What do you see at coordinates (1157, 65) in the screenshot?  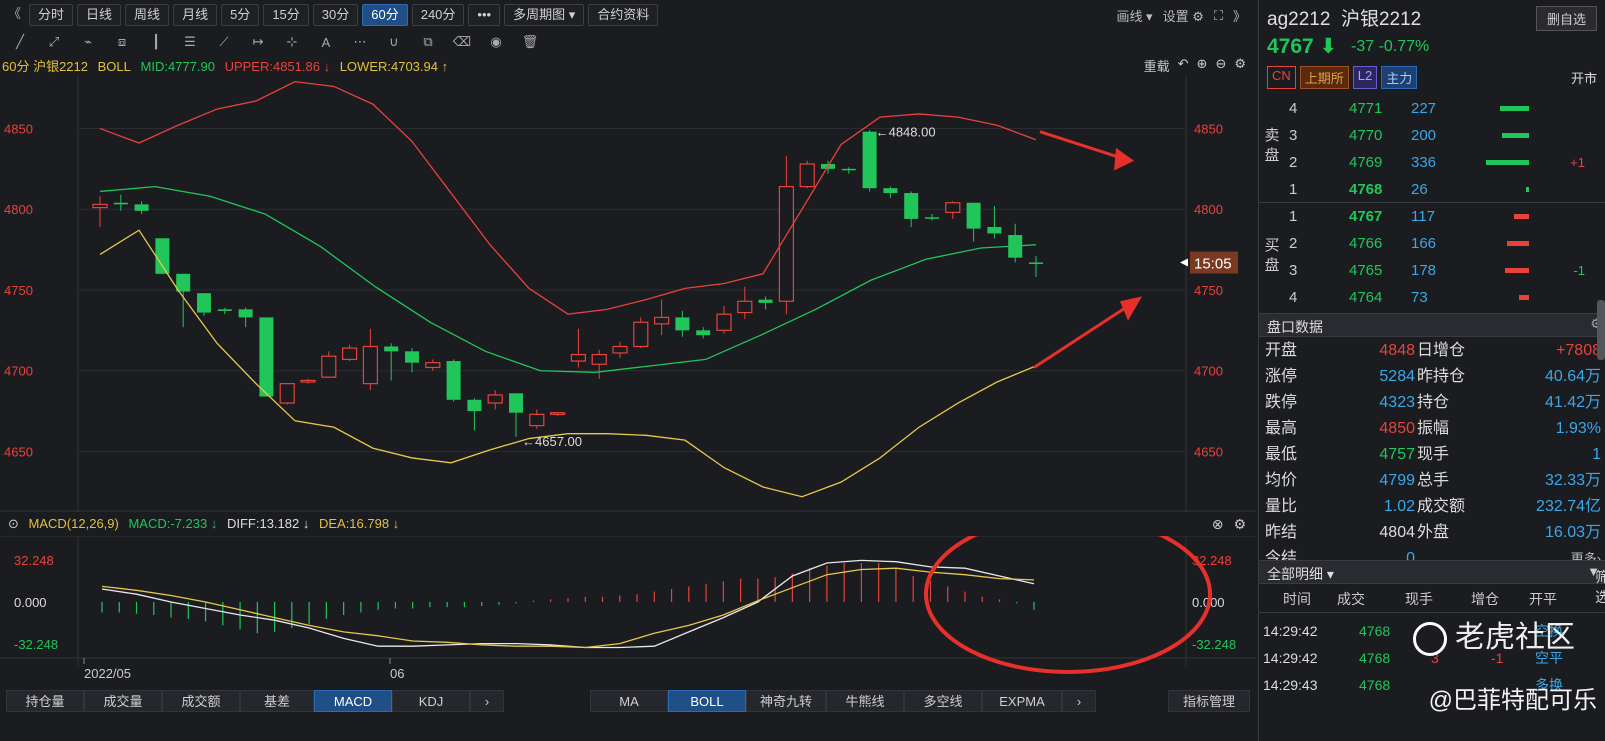 I see `reload-button: 重载` at bounding box center [1157, 65].